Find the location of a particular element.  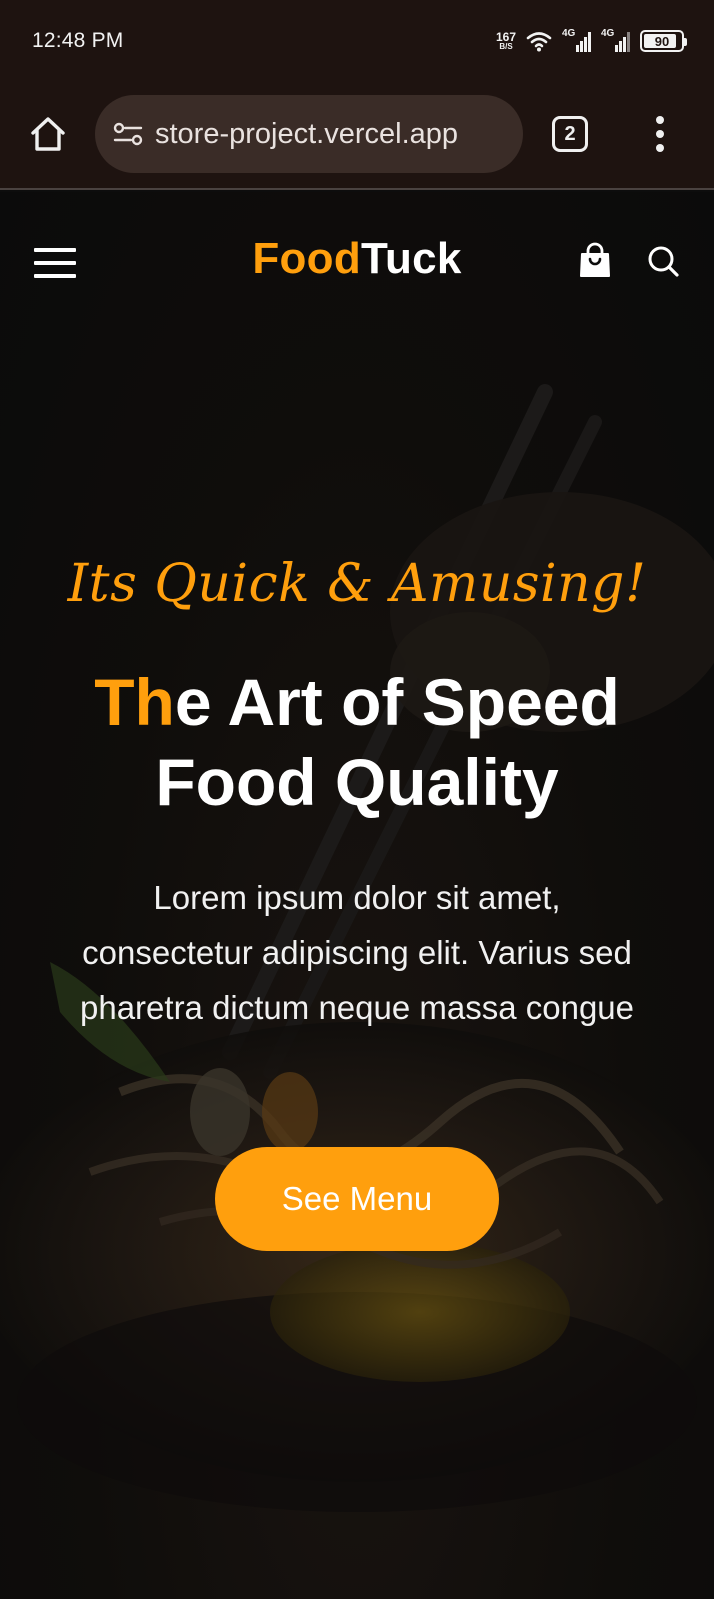

home-icon is located at coordinates (48, 134).